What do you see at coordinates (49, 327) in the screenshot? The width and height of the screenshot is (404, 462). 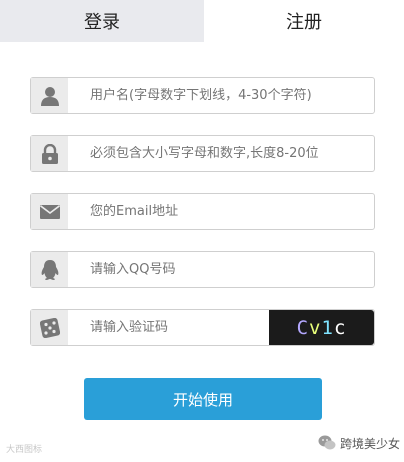 I see `dice-icon` at bounding box center [49, 327].